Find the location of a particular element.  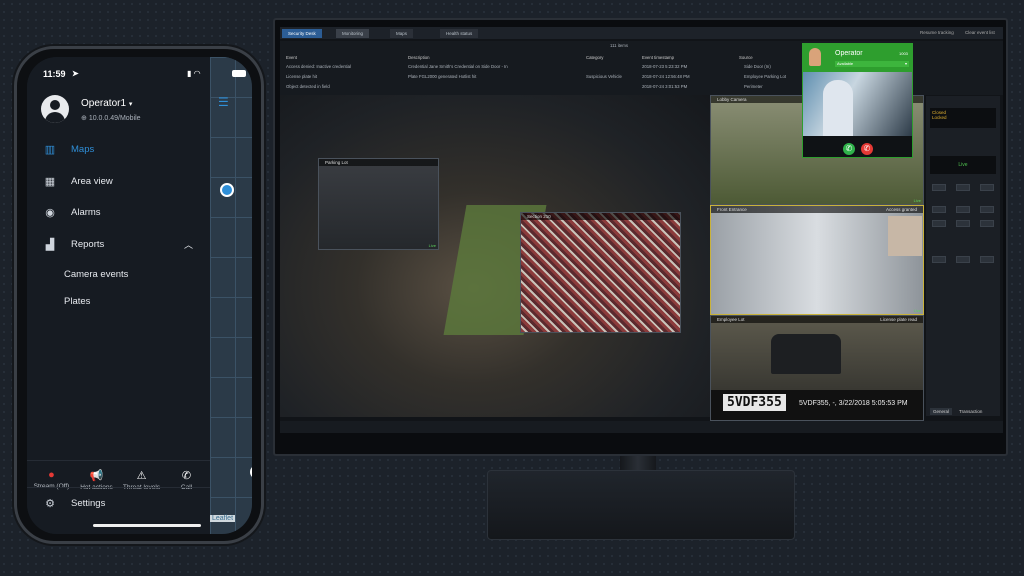

bar-chart-icon: ▟ is located at coordinates (50, 245).